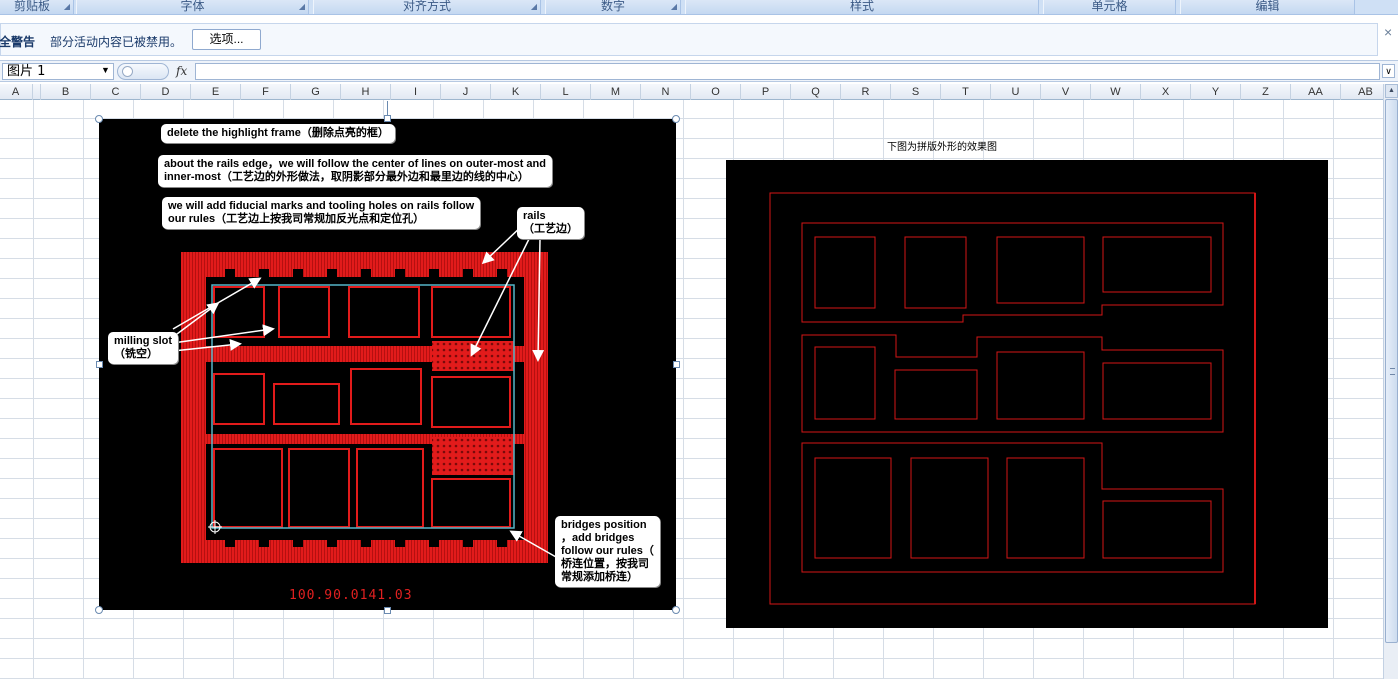 The image size is (1398, 679). Describe the element at coordinates (387, 610) in the screenshot. I see `resize-handle-s` at that location.